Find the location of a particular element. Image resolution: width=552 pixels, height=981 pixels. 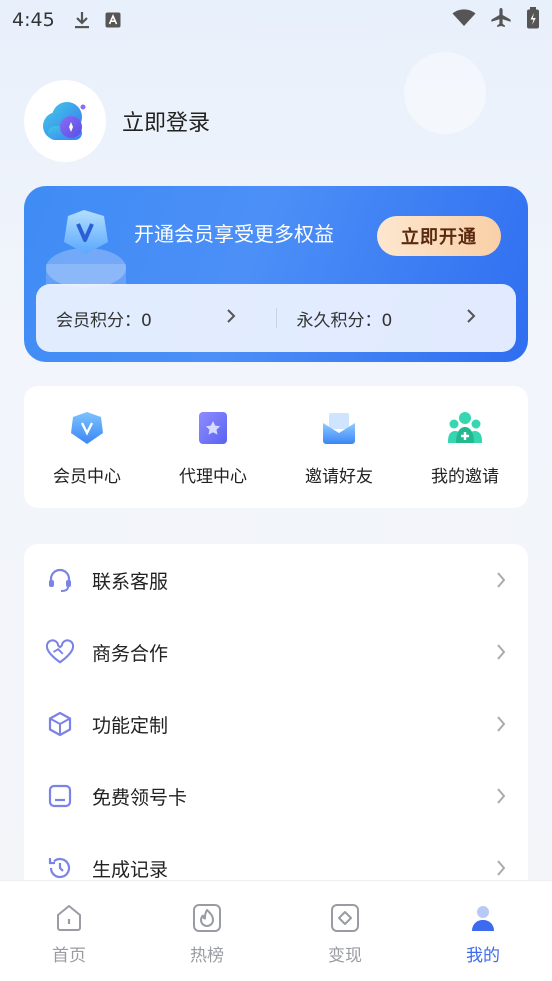

tab-hot-list: 热榜 is located at coordinates (207, 931).